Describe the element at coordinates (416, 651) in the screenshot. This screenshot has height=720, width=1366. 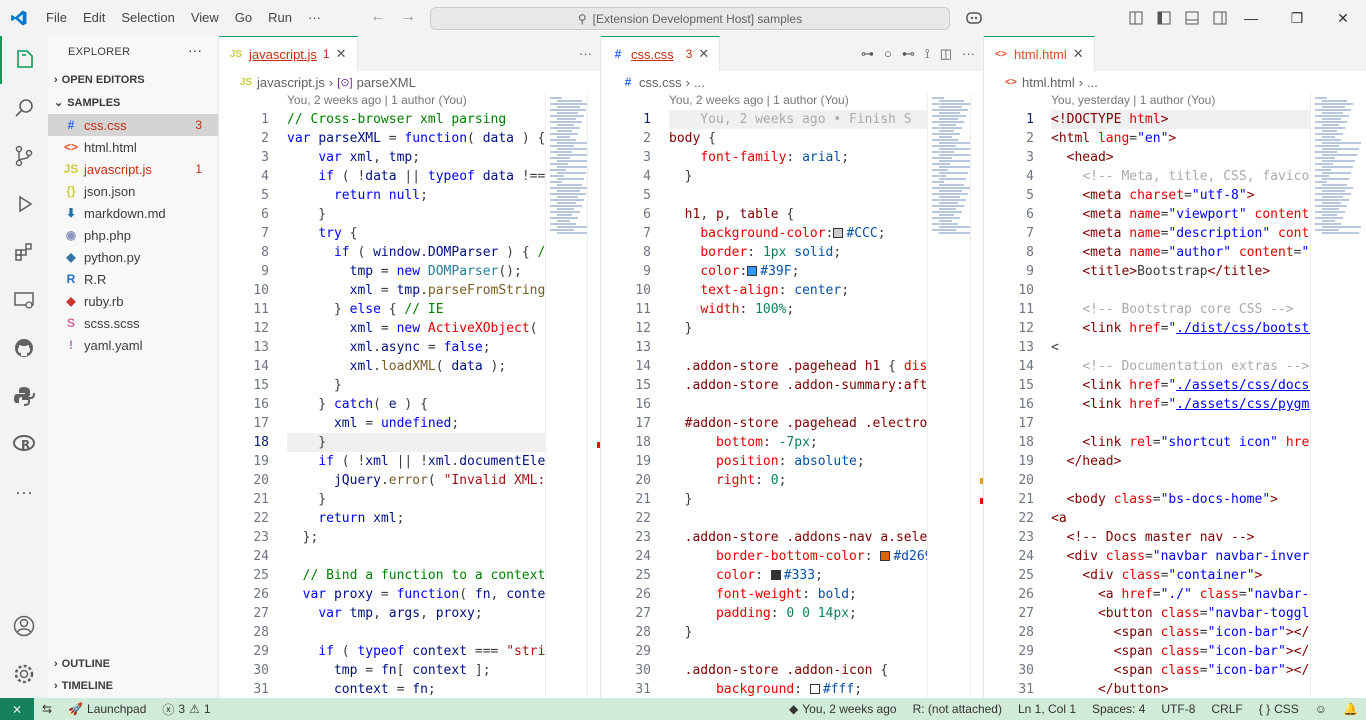
I see `code-line: if ( typeof context === "string" ) {` at that location.